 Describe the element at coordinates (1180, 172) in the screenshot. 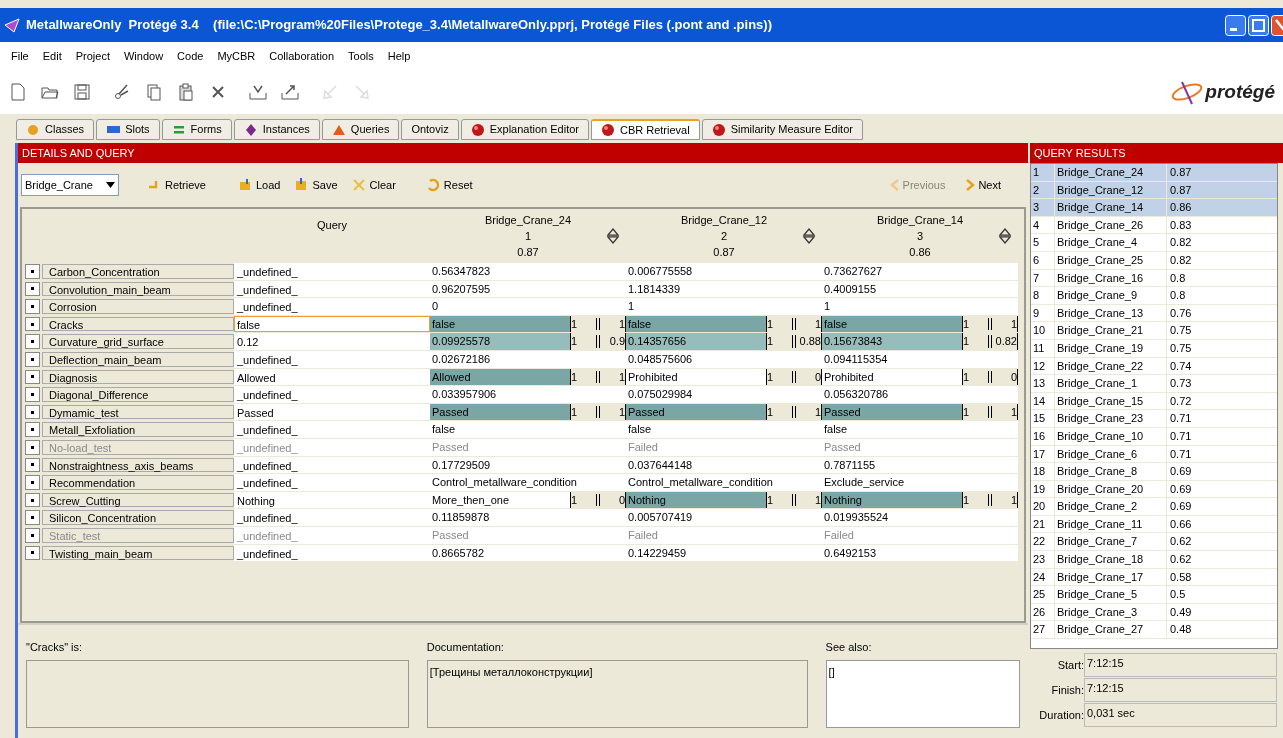

I see `result-score: 0.87` at that location.